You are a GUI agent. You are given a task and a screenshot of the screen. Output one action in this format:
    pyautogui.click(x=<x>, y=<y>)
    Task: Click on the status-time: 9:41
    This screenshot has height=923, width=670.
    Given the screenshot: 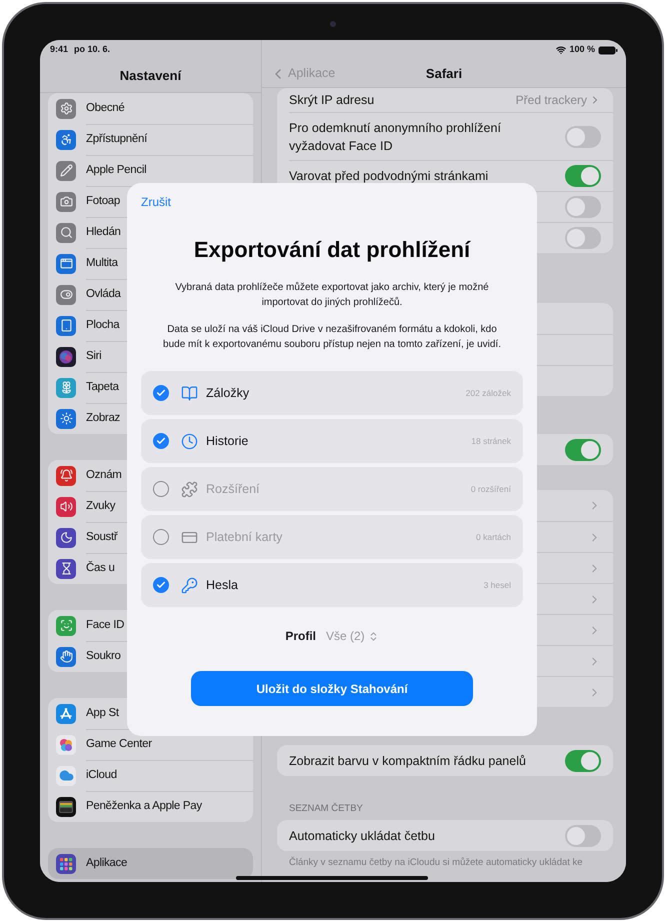 What is the action you would take?
    pyautogui.click(x=59, y=49)
    